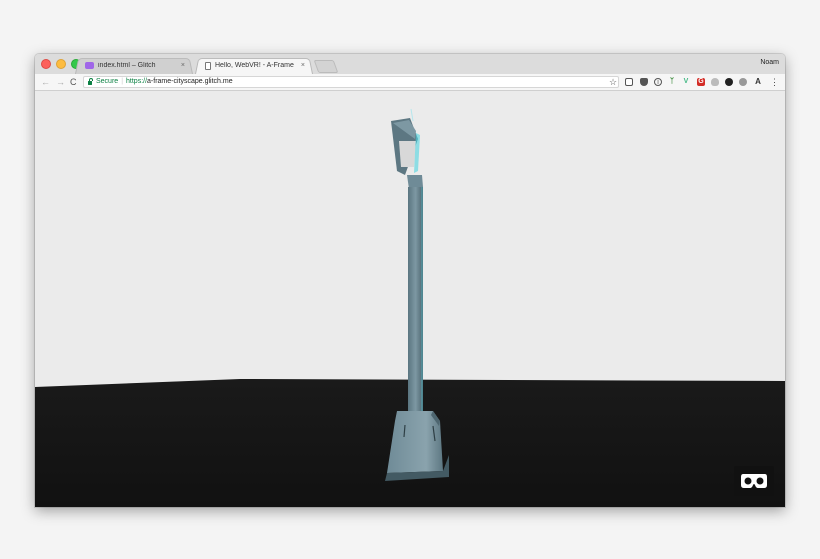 The image size is (820, 559). What do you see at coordinates (190, 81) in the screenshot?
I see `url-host: a-frame-cityscape.glitch.me` at bounding box center [190, 81].